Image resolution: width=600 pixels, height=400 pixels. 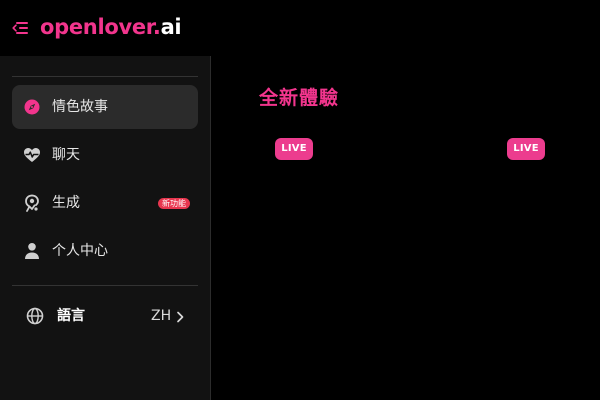 What do you see at coordinates (66, 155) in the screenshot?
I see `sidebar-item-label: 聊天` at bounding box center [66, 155].